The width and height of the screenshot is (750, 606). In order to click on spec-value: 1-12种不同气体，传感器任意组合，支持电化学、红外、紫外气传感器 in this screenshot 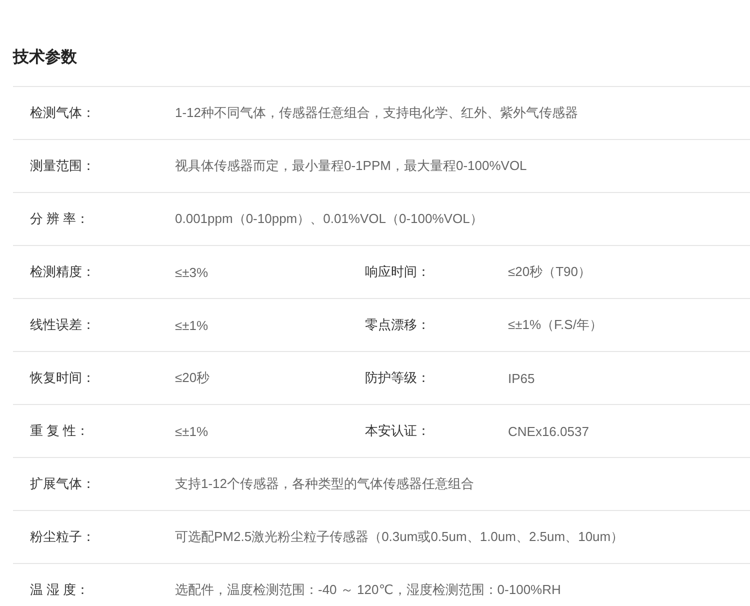, I will do `click(376, 113)`.